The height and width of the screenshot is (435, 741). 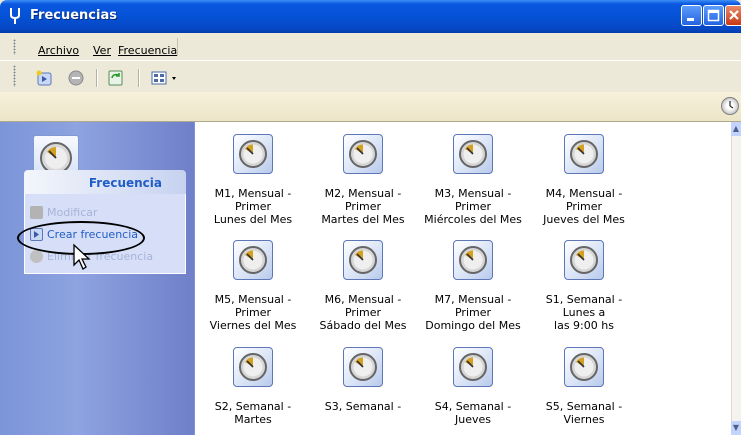 I want to click on tuning-fork-icon, so click(x=16, y=16).